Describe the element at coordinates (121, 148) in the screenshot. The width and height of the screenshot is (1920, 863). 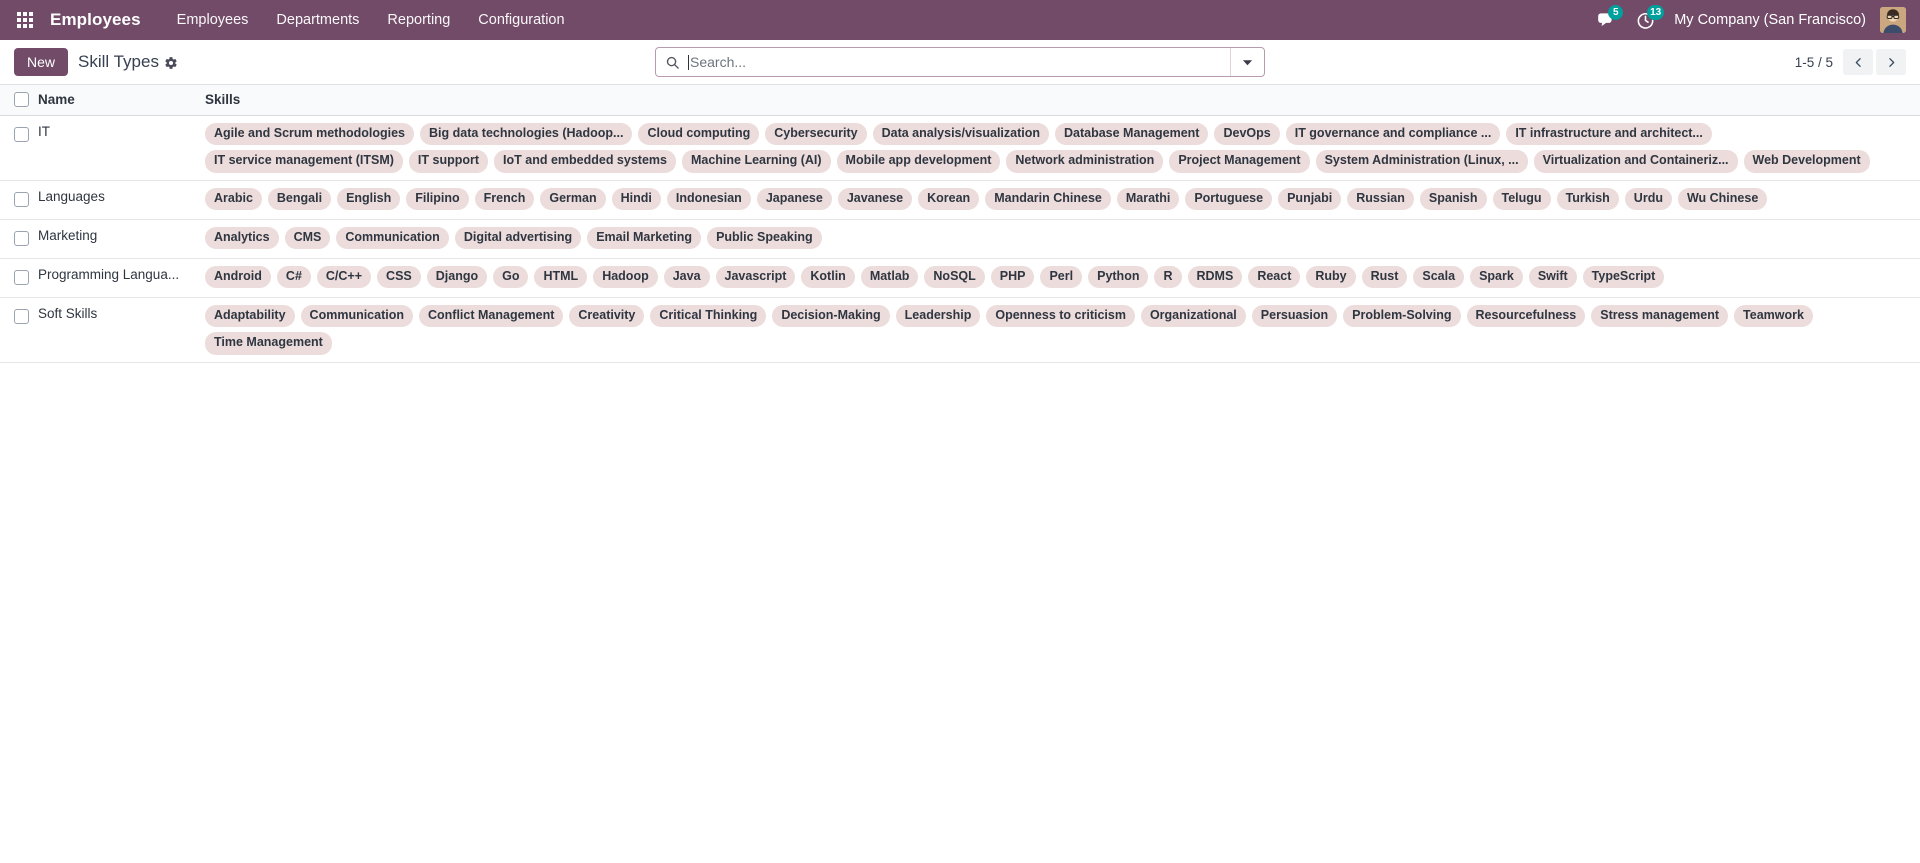
I see `cell-name: IT` at that location.